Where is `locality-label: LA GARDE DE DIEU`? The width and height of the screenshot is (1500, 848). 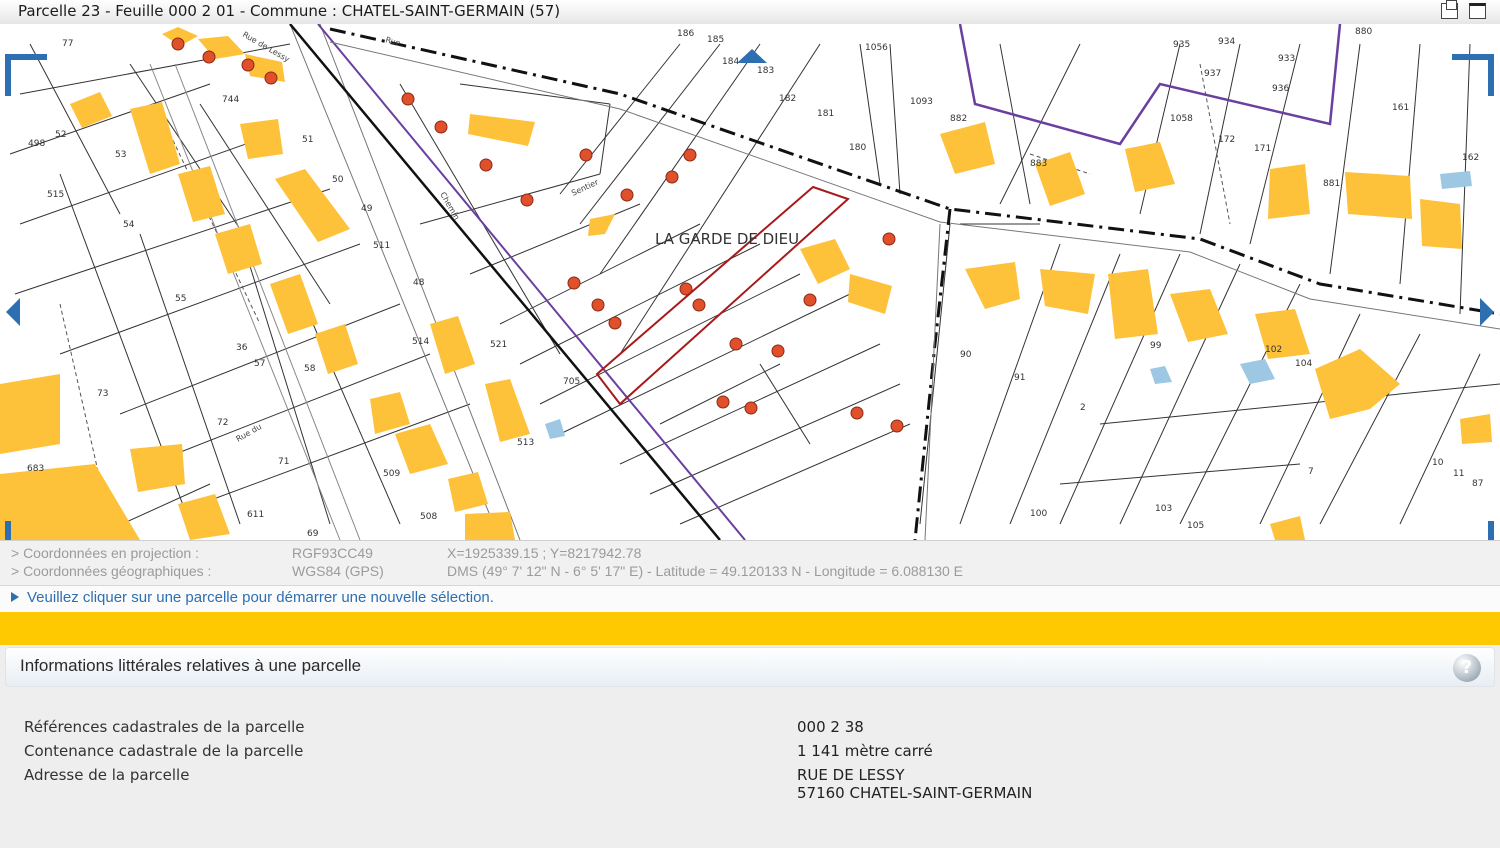 locality-label: LA GARDE DE DIEU is located at coordinates (727, 239).